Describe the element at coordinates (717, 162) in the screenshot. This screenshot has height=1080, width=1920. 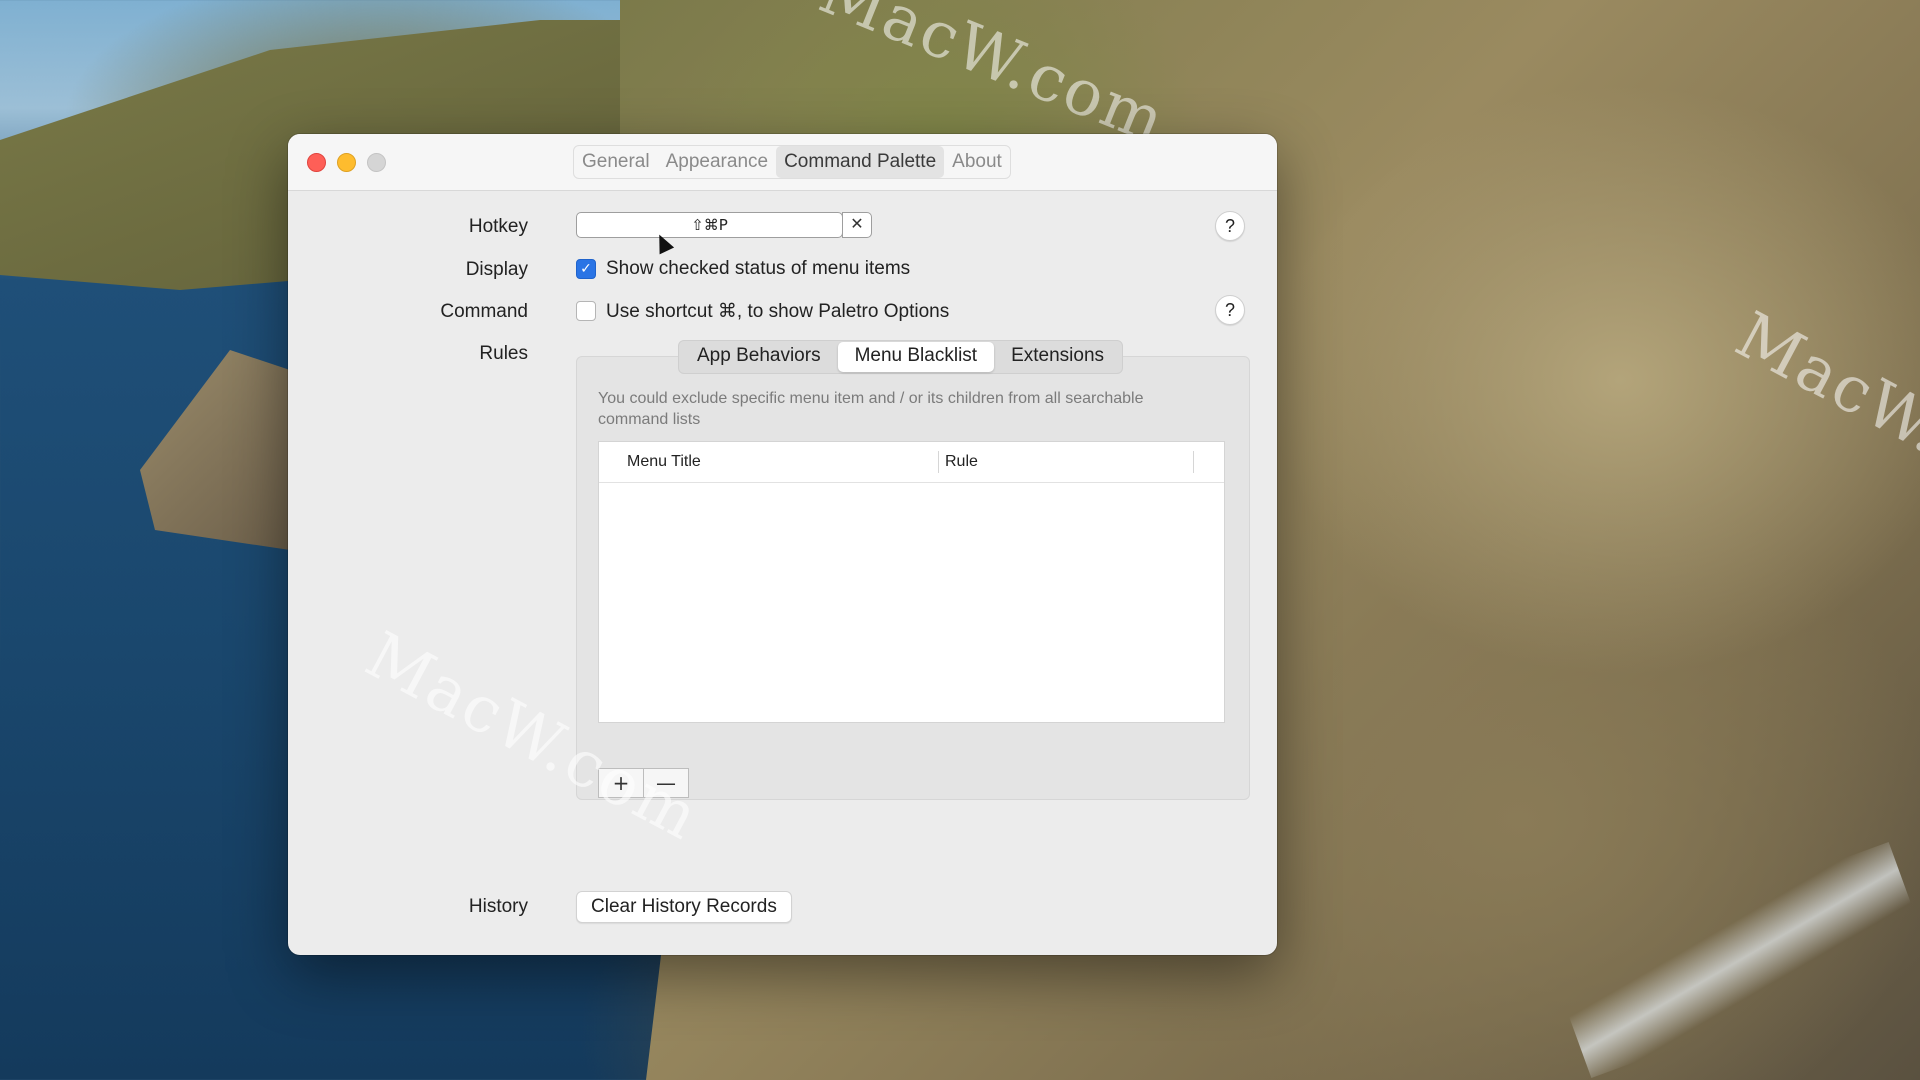
I see `tab-appearance: Appearance` at that location.